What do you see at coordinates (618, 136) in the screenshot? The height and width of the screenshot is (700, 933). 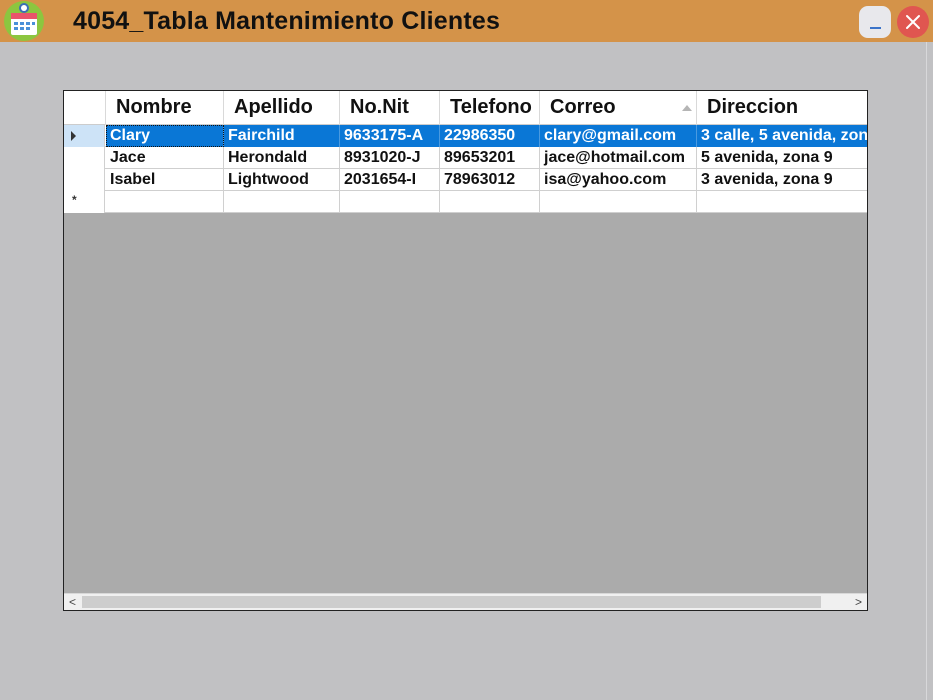 I see `cell-correo: clary@gmail.com` at bounding box center [618, 136].